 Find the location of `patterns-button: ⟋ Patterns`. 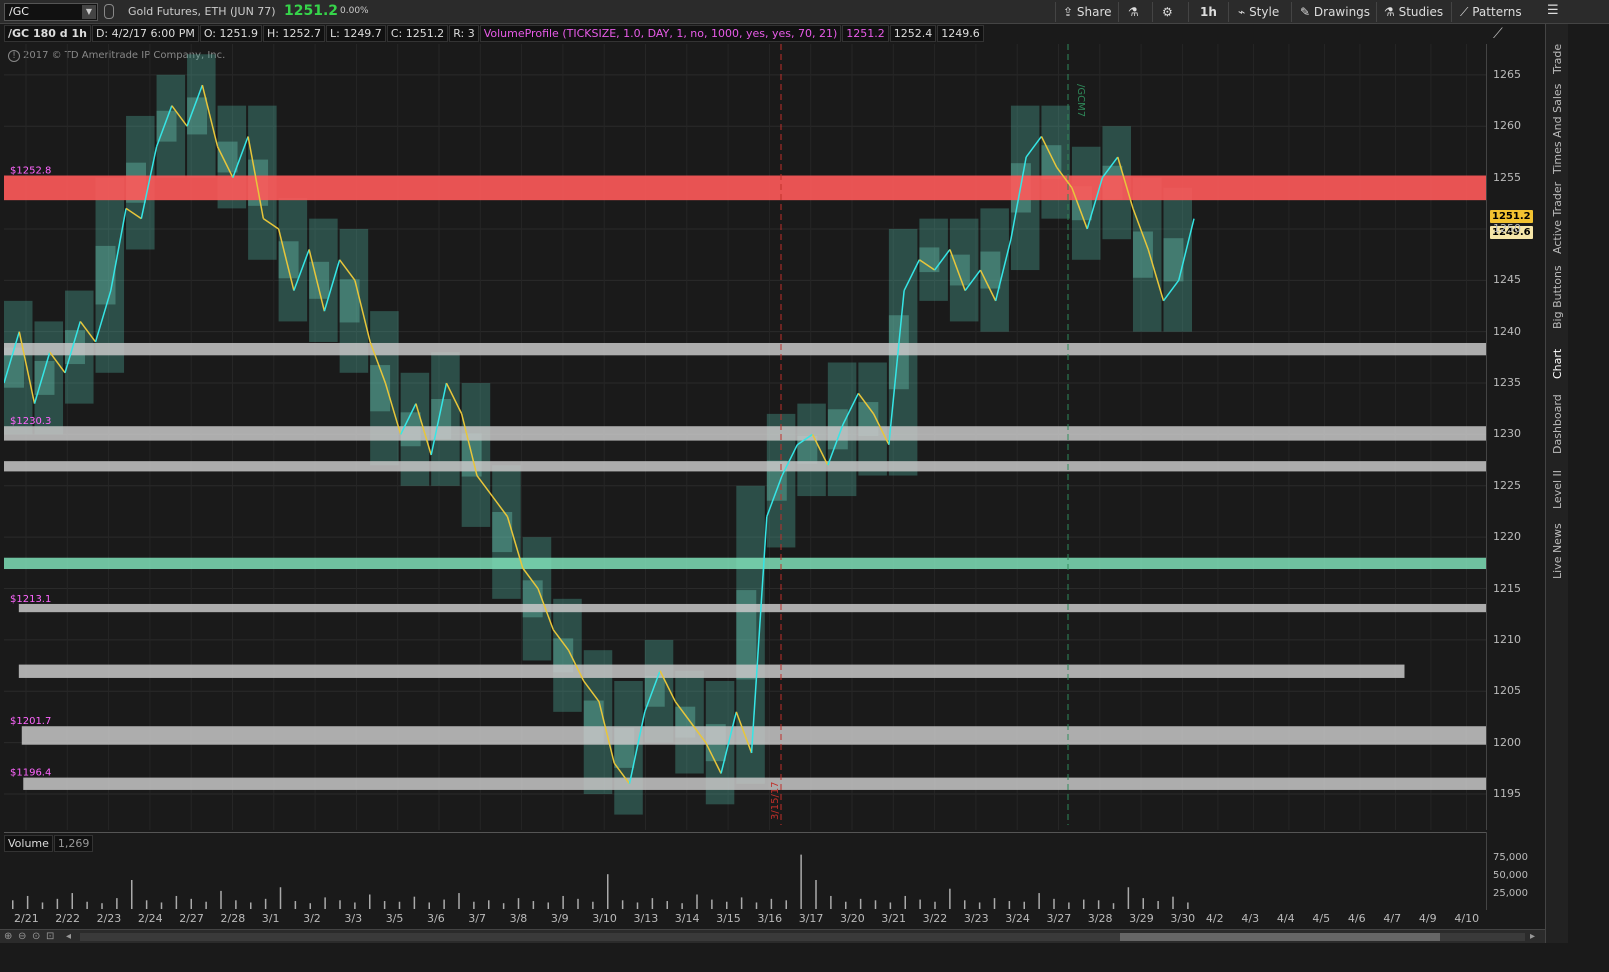

patterns-button: ⟋ Patterns is located at coordinates (1491, 13).